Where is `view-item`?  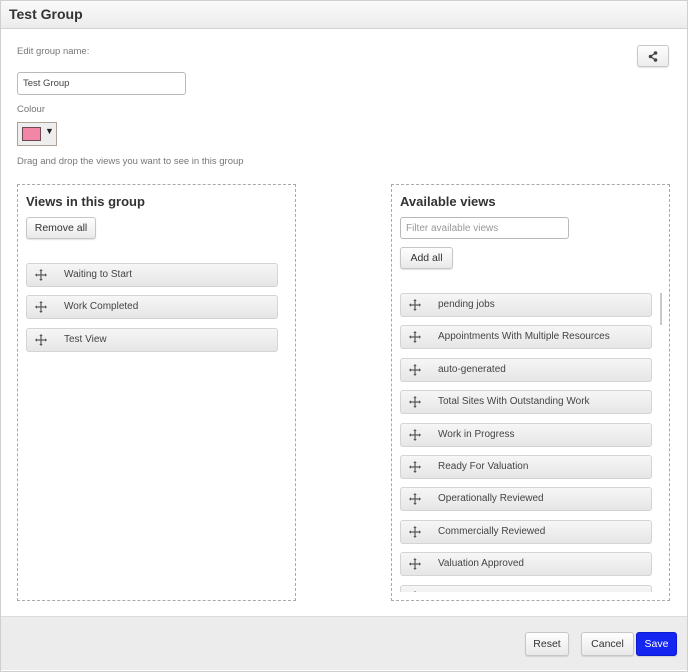
view-item is located at coordinates (526, 588).